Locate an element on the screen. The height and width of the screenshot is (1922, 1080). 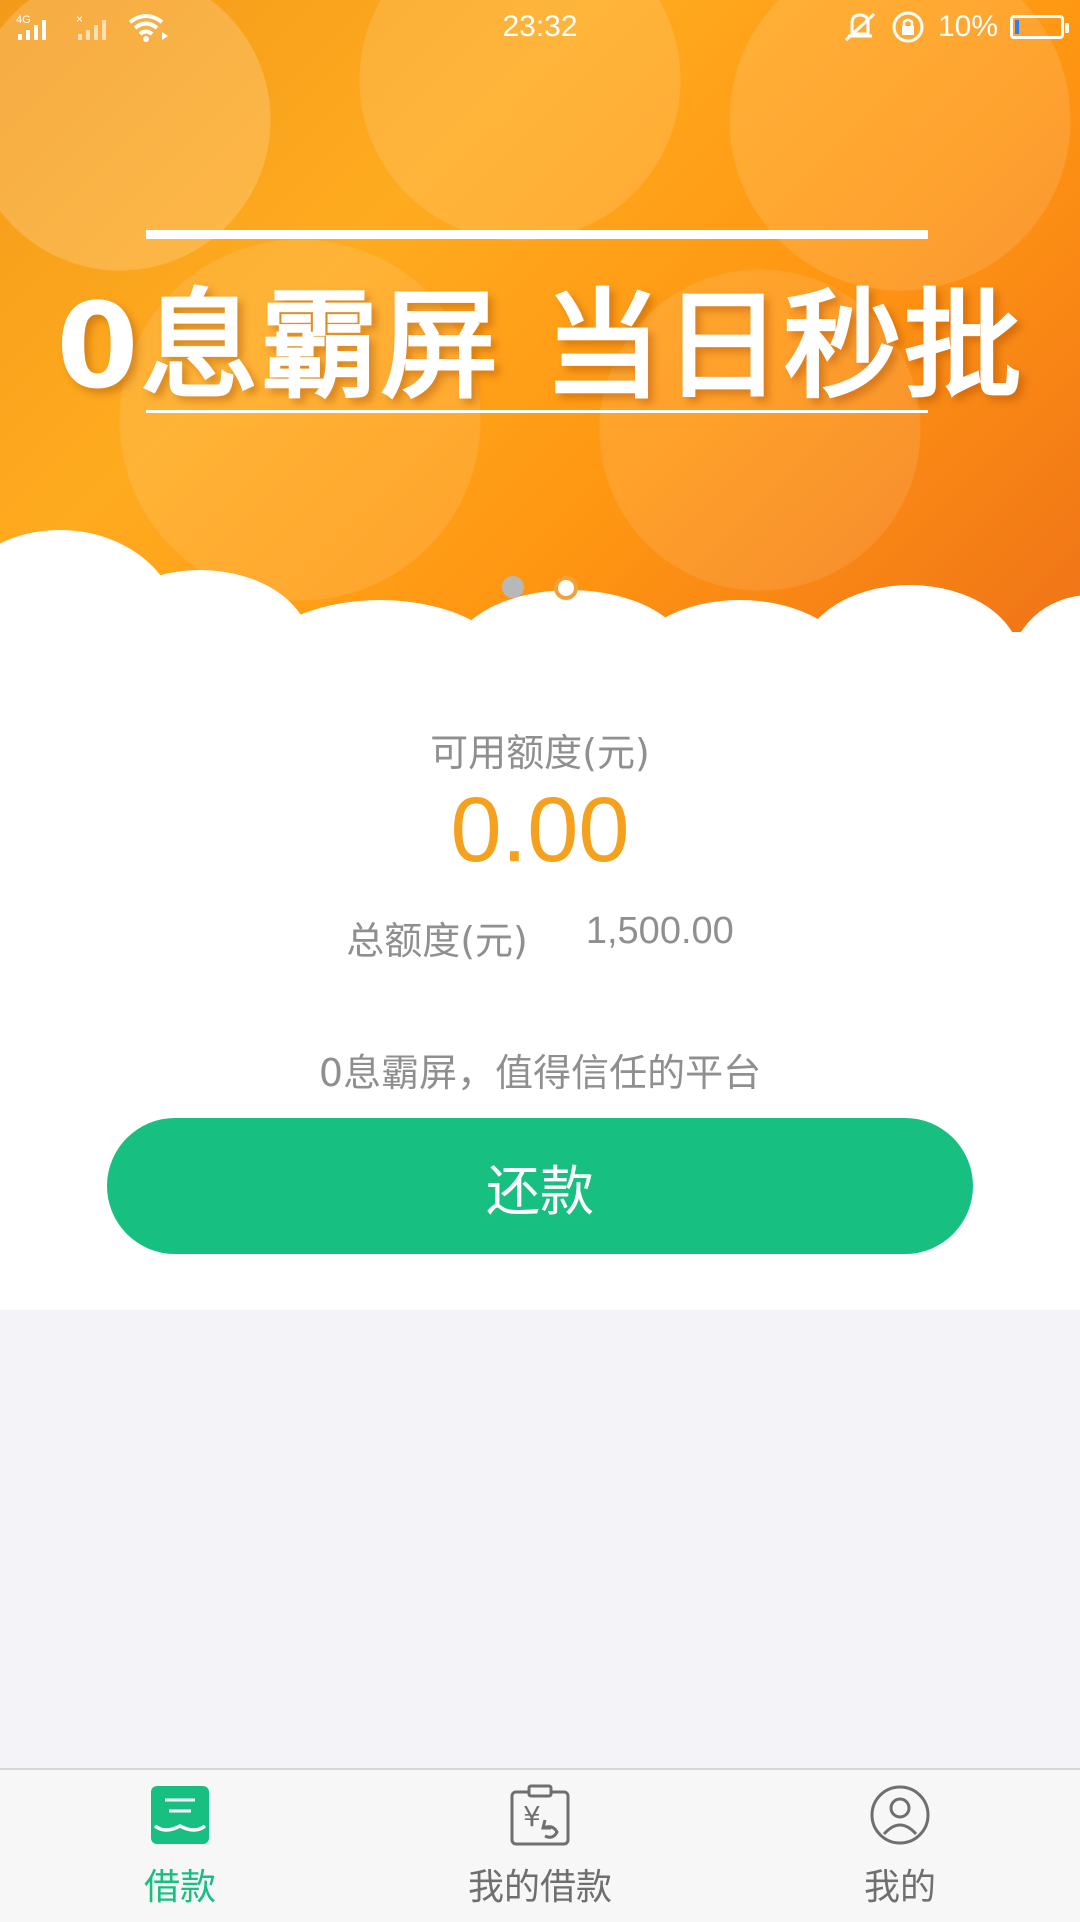
status-bar: 4G × 23:32 10% is located at coordinates (540, 28).